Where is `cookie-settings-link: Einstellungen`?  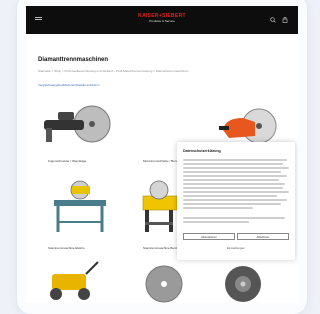 cookie-settings-link: Einstellungen is located at coordinates (236, 248).